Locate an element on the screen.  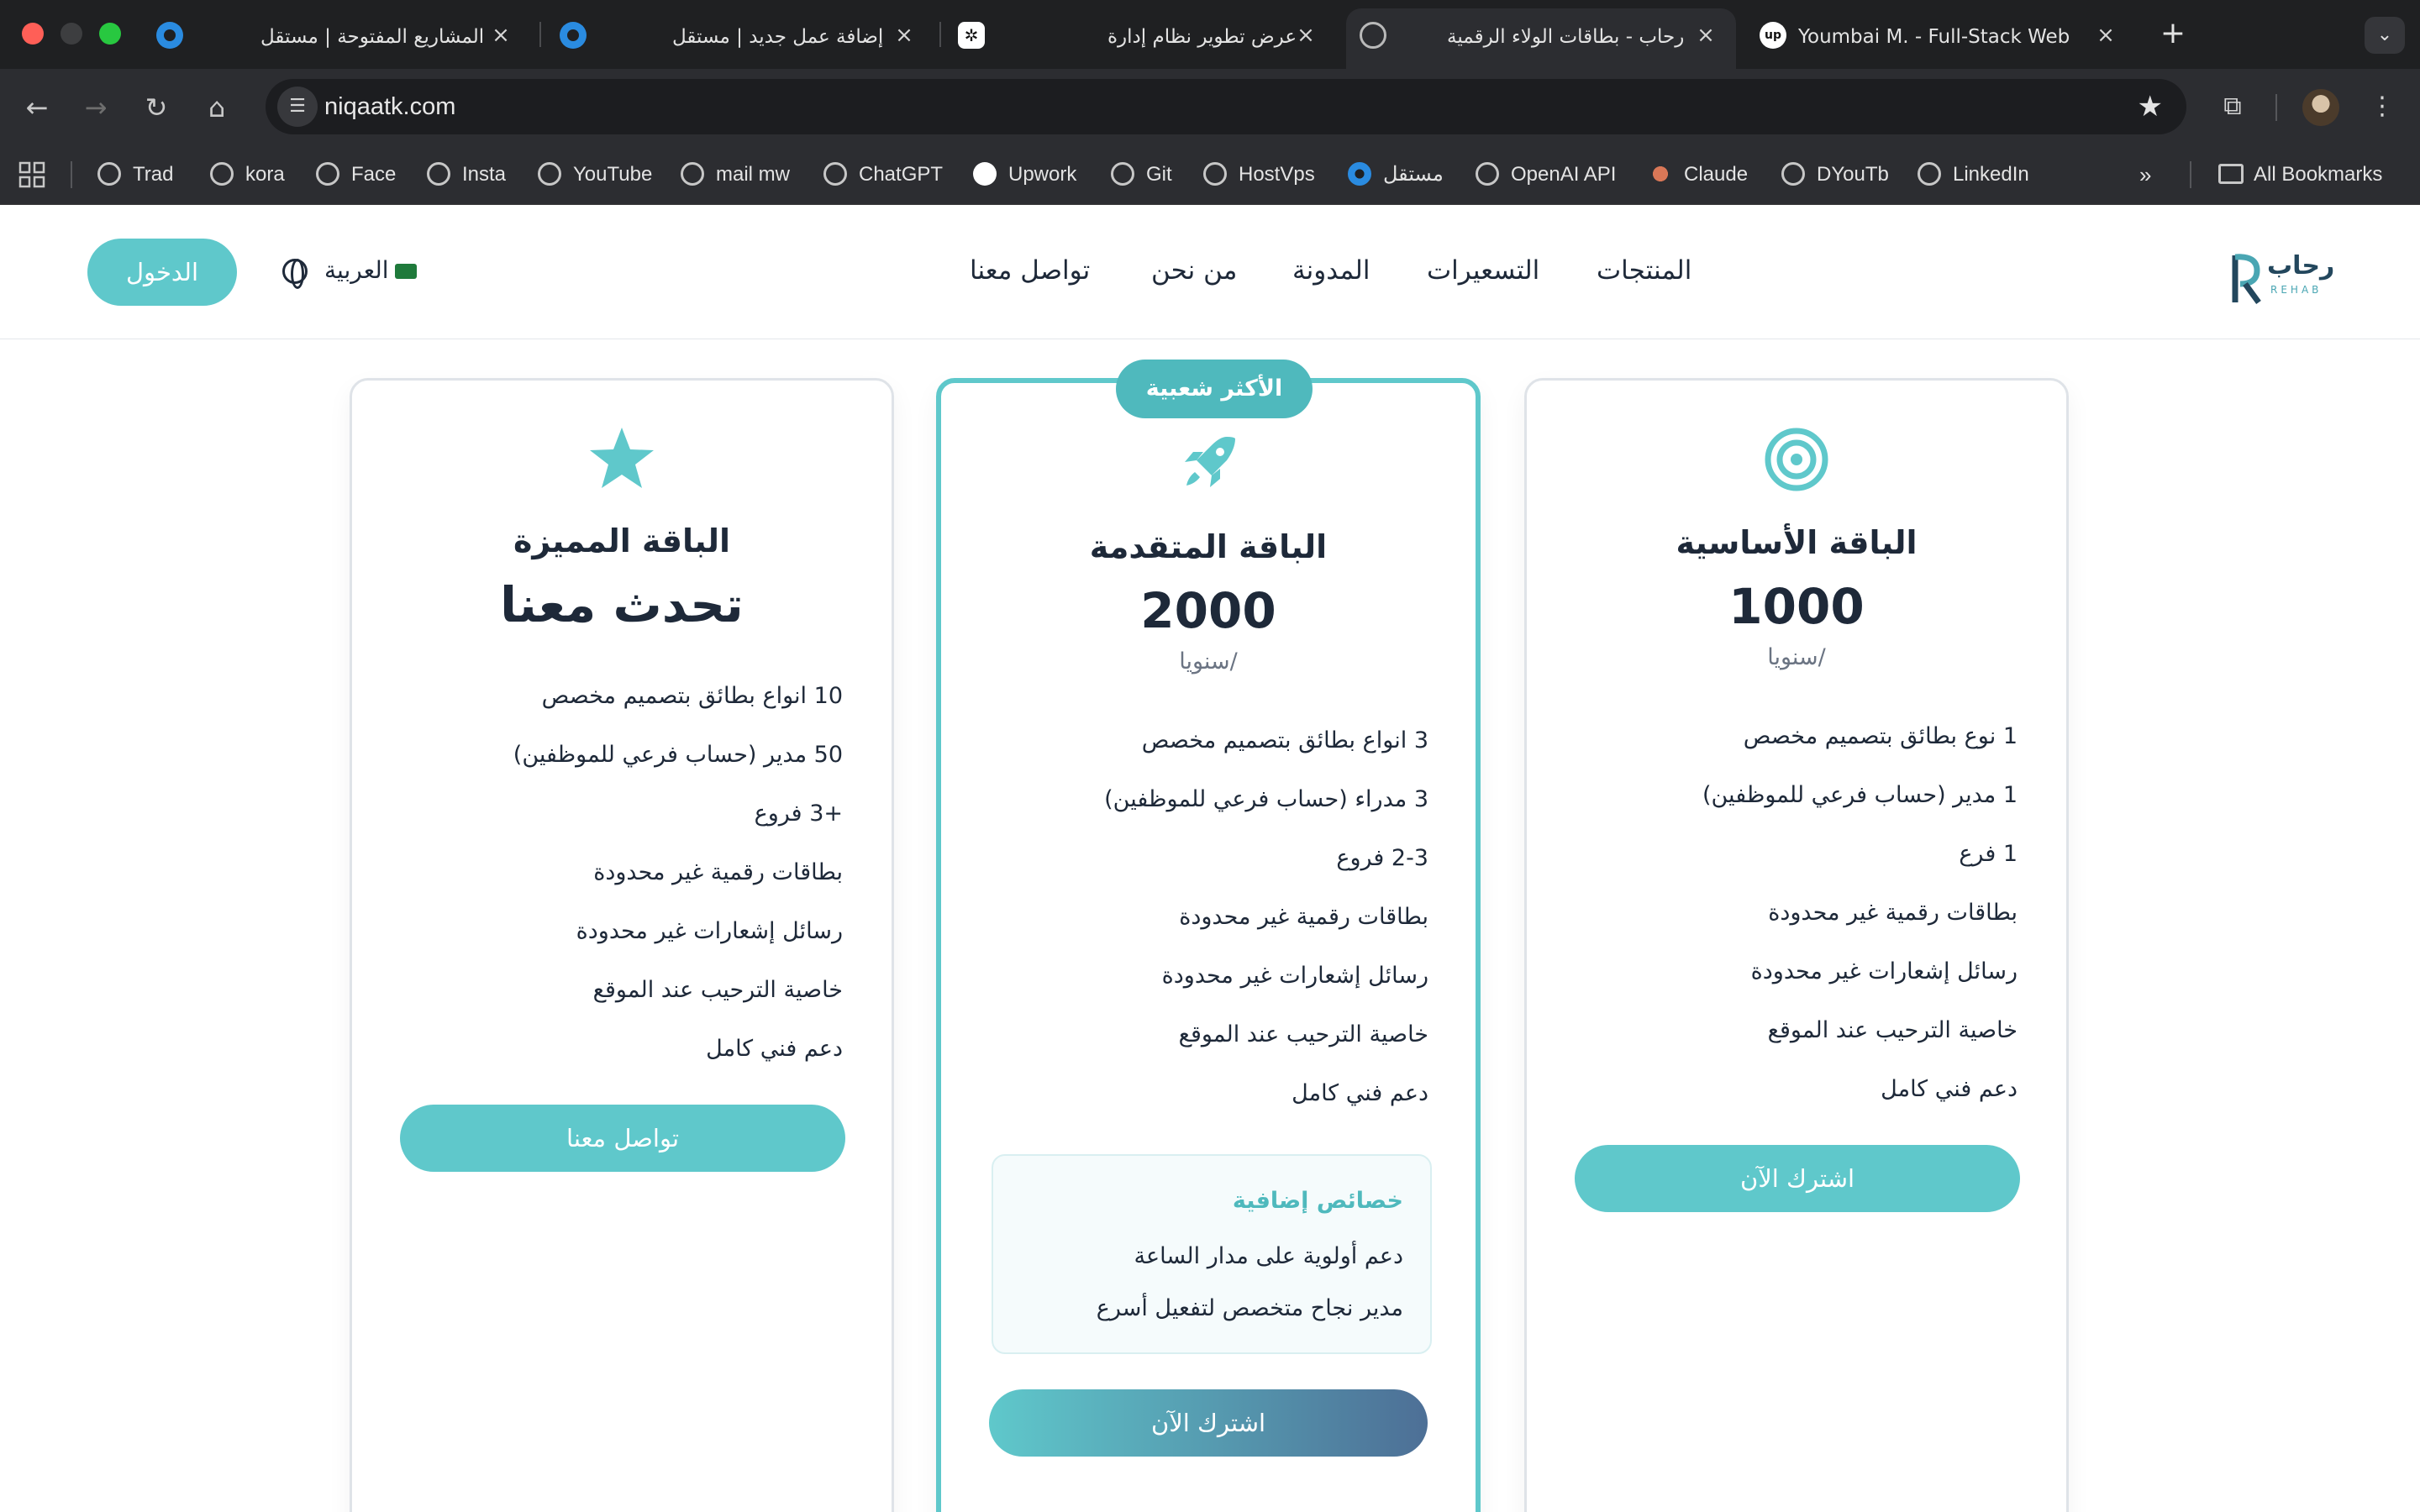
browser-tab: up Youmbai M. - Full-Stack Web × is located at coordinates (1945, 35).